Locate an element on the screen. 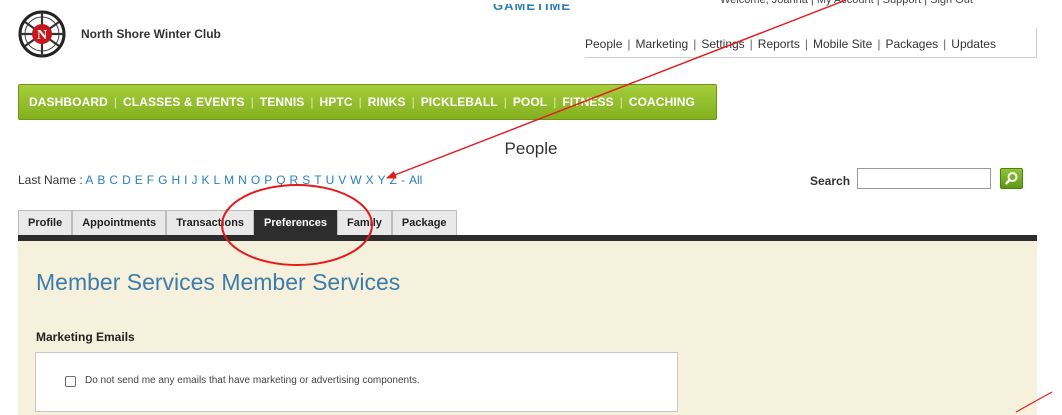 The width and height of the screenshot is (1062, 415). nav-tennis: TENNIS is located at coordinates (282, 102).